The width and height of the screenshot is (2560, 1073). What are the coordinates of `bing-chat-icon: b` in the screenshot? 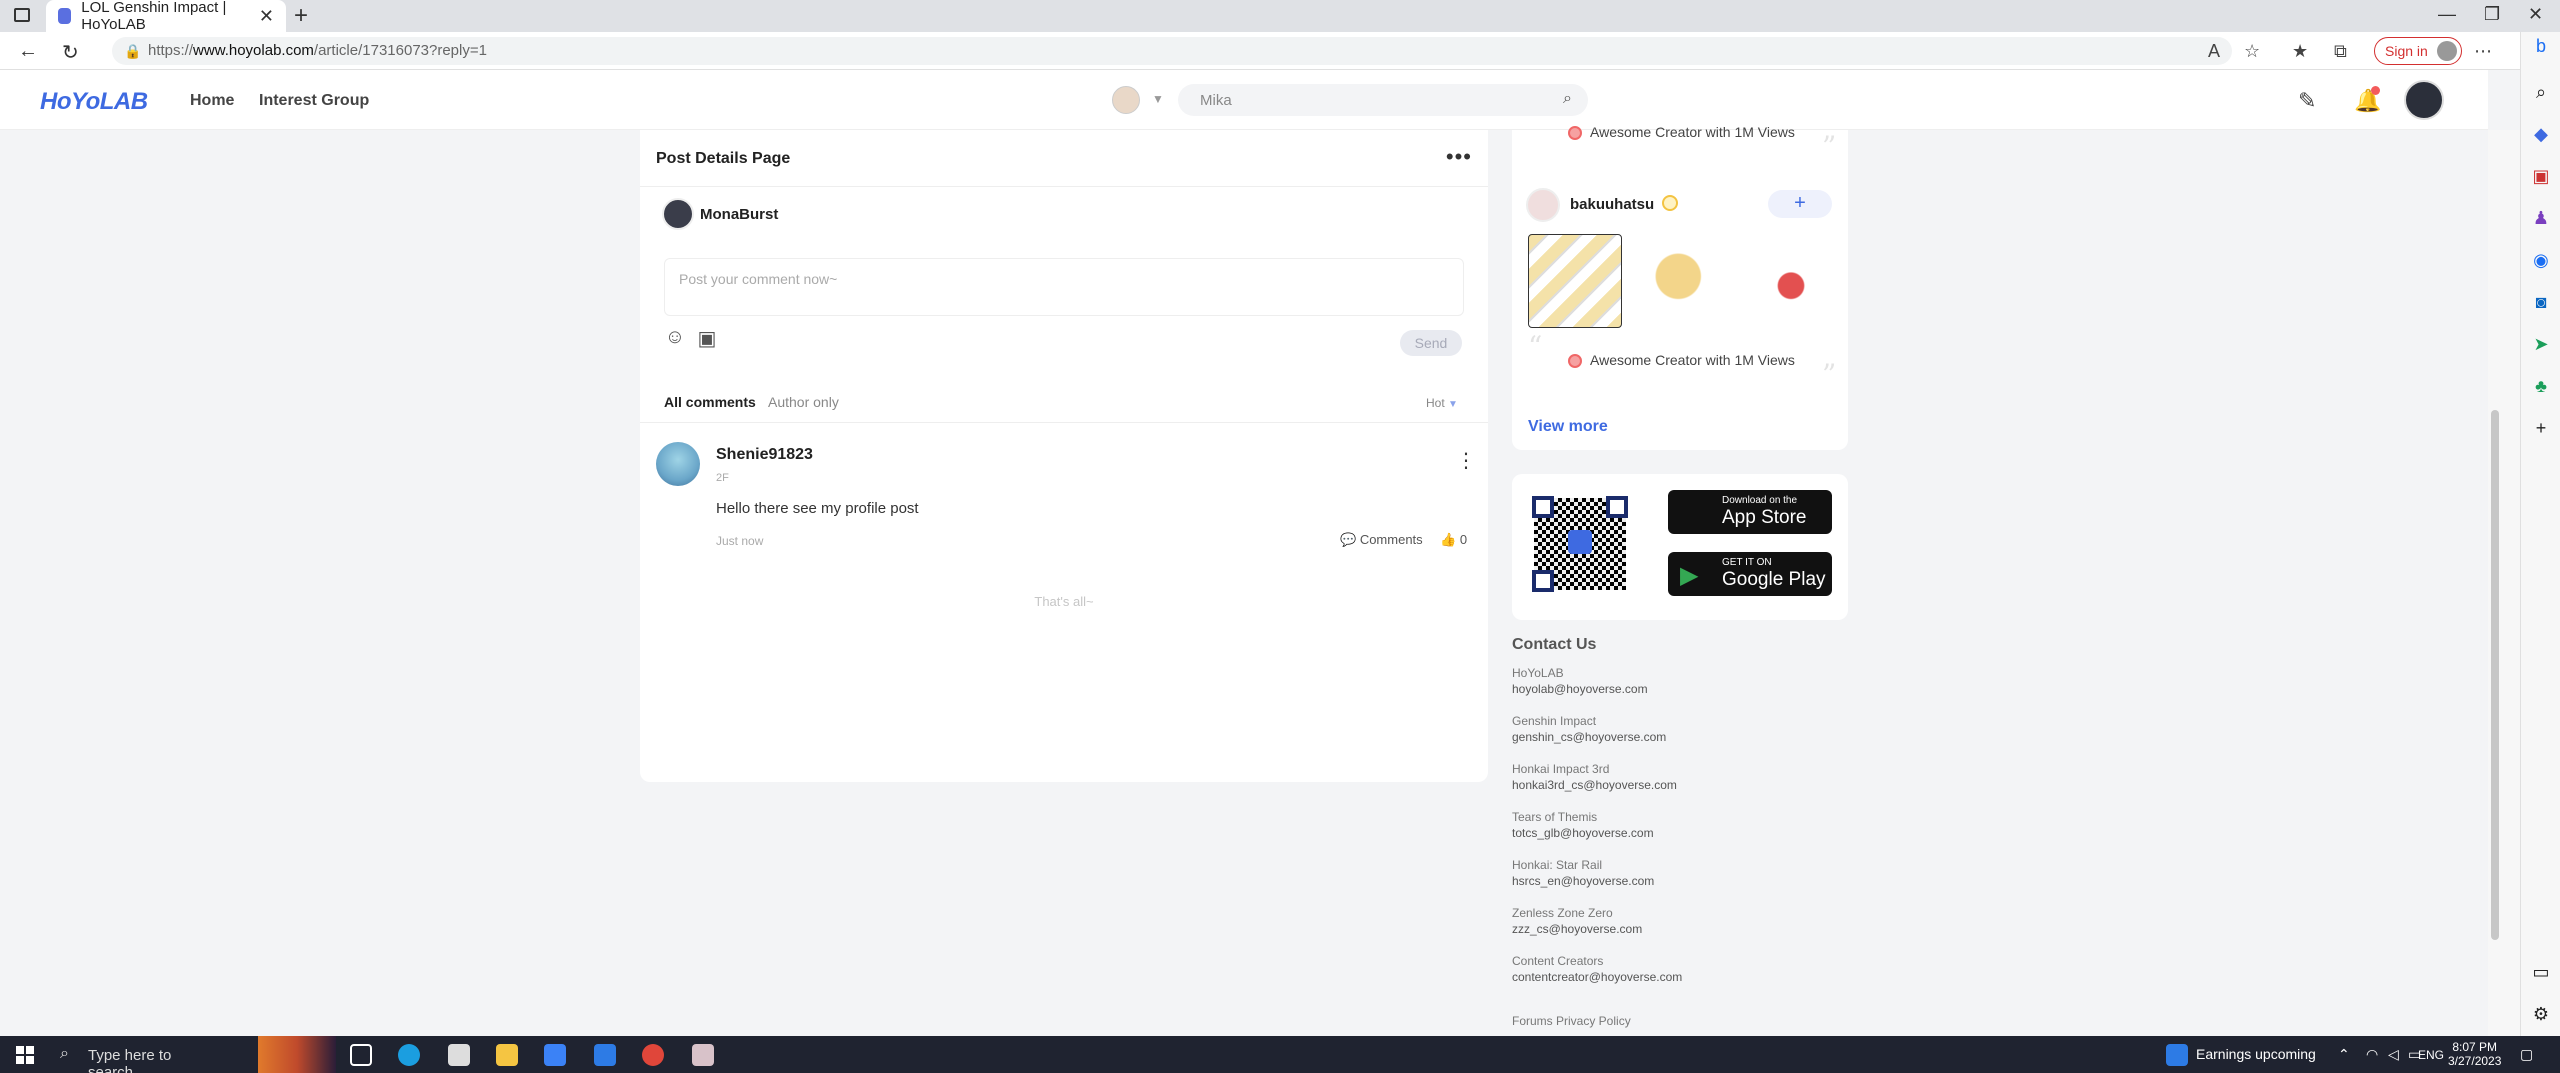 It's located at (2541, 46).